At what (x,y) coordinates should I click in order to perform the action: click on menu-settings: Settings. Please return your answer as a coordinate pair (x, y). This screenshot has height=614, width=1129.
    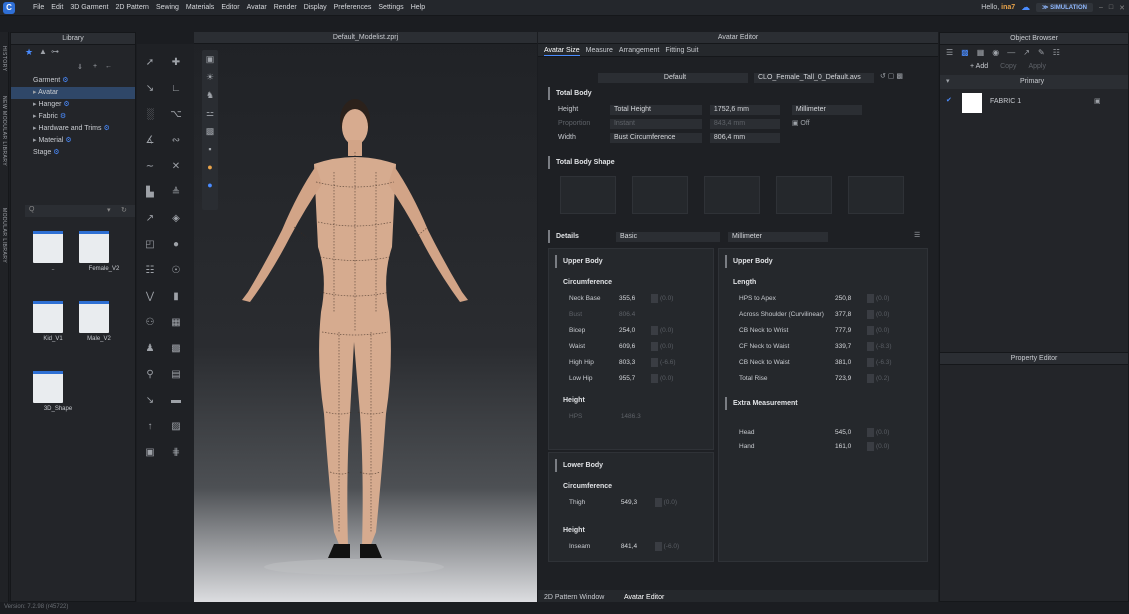
    Looking at the image, I should click on (390, 7).